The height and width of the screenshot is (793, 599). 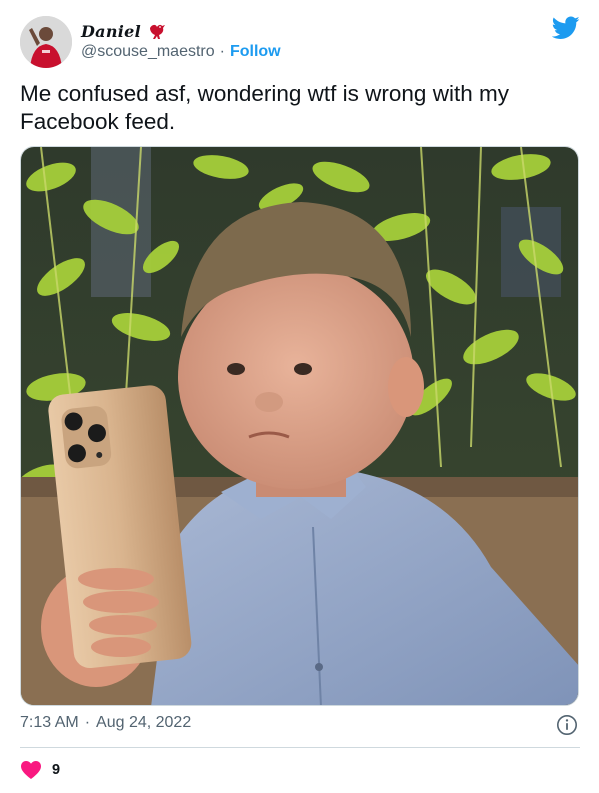 I want to click on avatar-image, so click(x=46, y=42).